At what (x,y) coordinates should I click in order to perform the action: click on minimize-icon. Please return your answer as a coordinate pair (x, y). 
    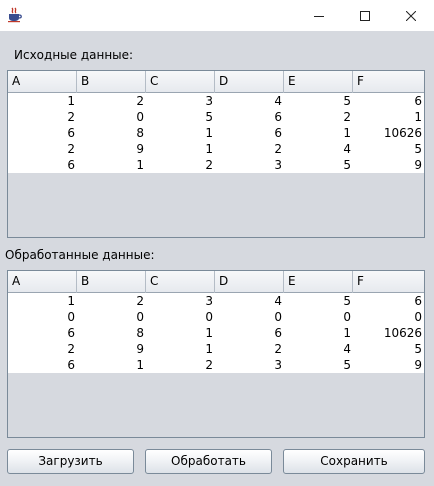
    Looking at the image, I should click on (319, 16).